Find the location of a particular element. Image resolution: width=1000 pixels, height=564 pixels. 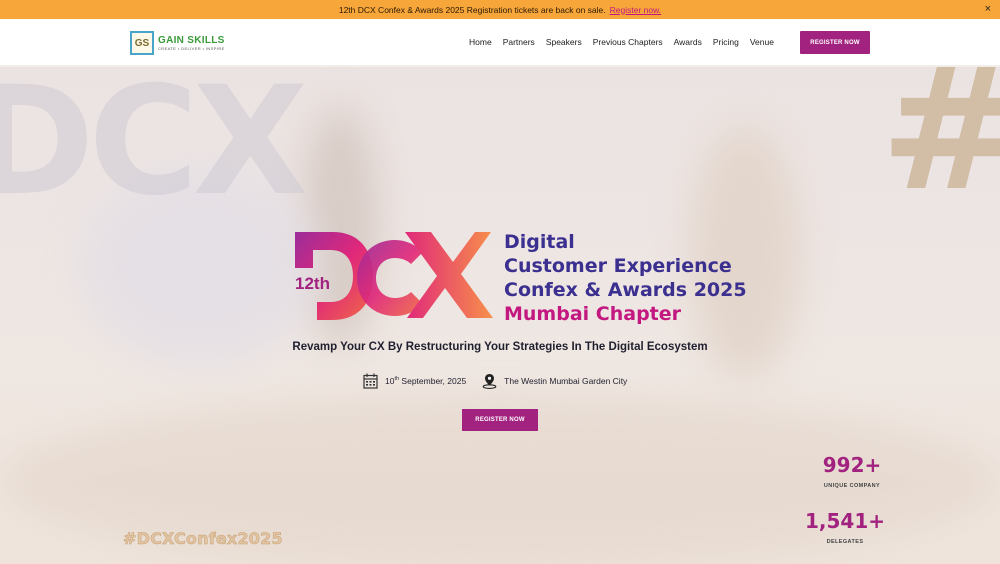

logo-tagline: CREATE • DELIVER • INSPIRE is located at coordinates (191, 48).